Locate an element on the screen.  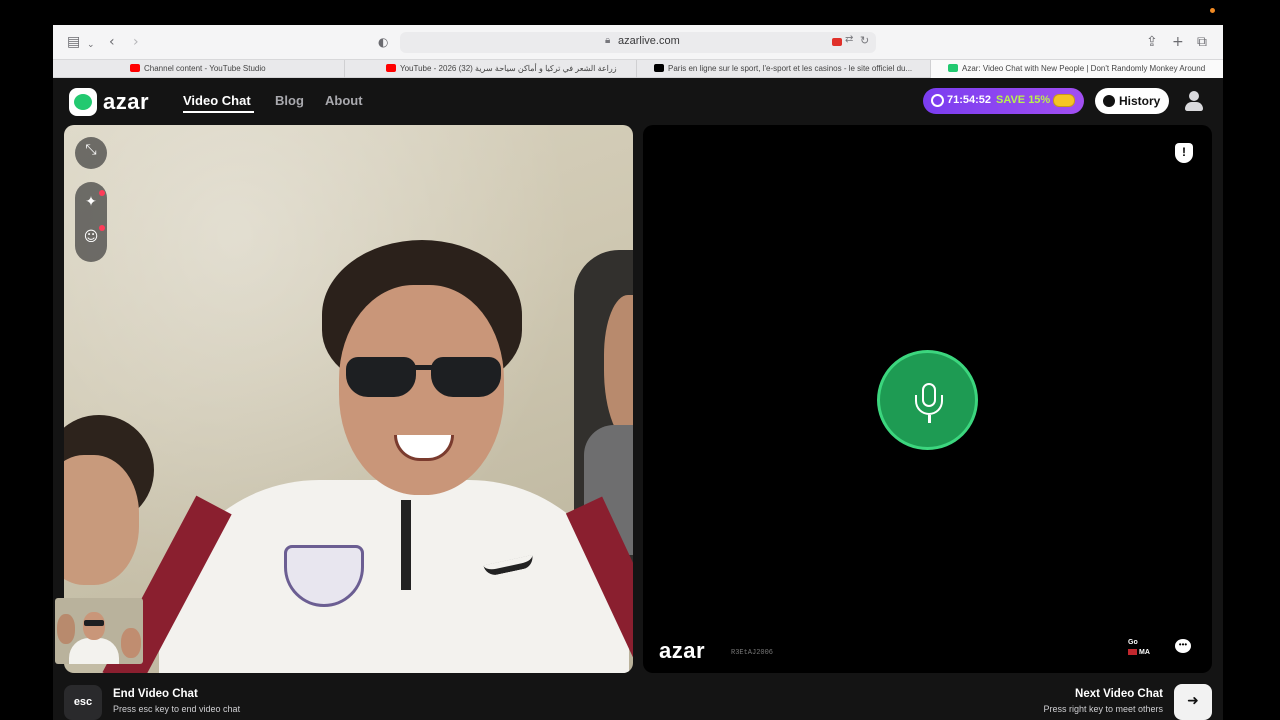
history-button: History is located at coordinates (1132, 101).